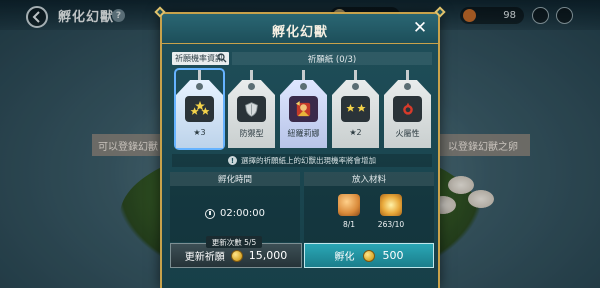 This screenshot has width=600, height=288. What do you see at coordinates (344, 257) in the screenshot?
I see `hatch-label: 孵化` at bounding box center [344, 257].